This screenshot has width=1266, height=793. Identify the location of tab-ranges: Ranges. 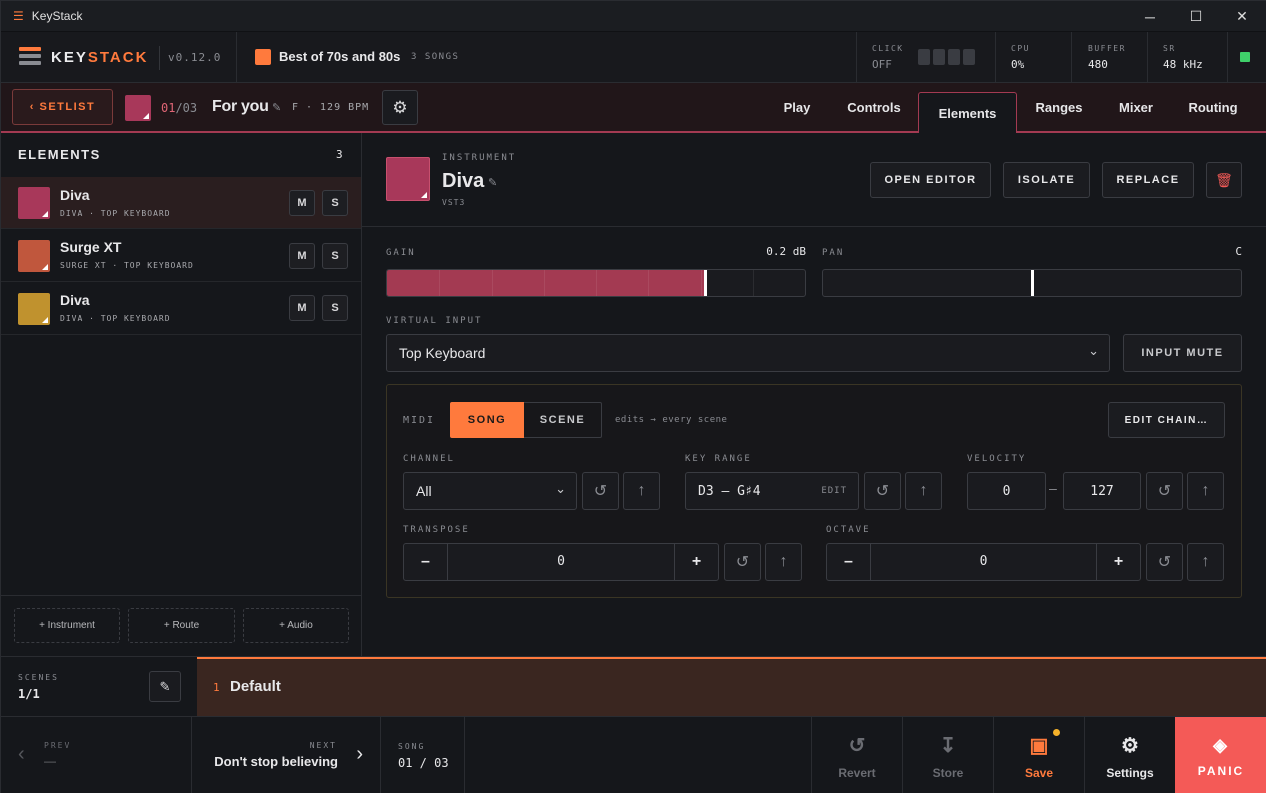
(1059, 107).